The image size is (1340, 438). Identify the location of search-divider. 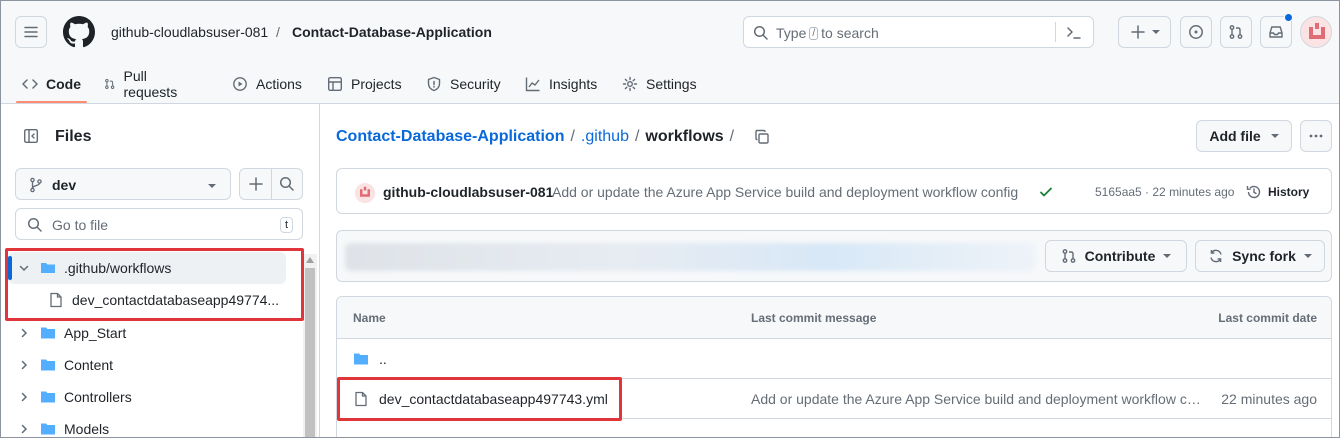
(1055, 32).